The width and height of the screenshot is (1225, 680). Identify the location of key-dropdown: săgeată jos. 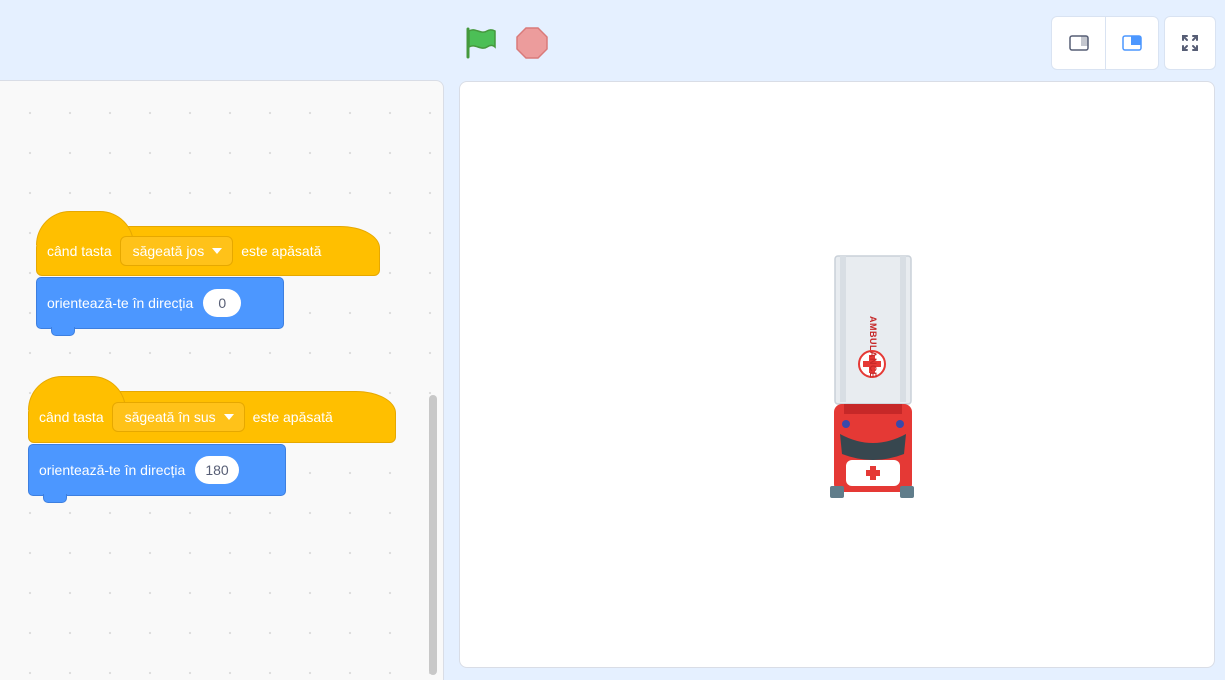
(176, 251).